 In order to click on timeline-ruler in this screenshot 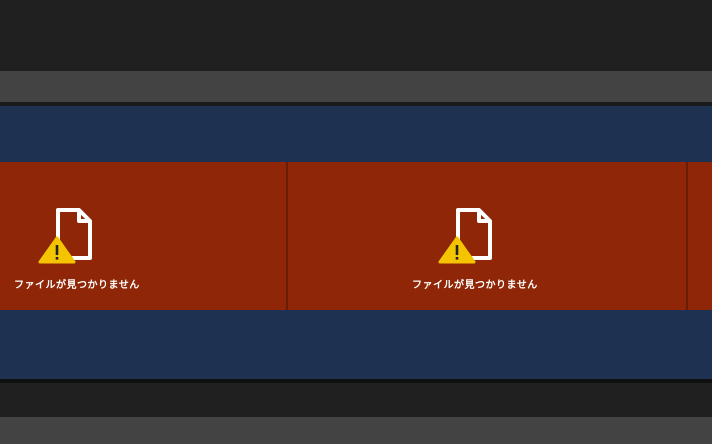, I will do `click(356, 88)`.